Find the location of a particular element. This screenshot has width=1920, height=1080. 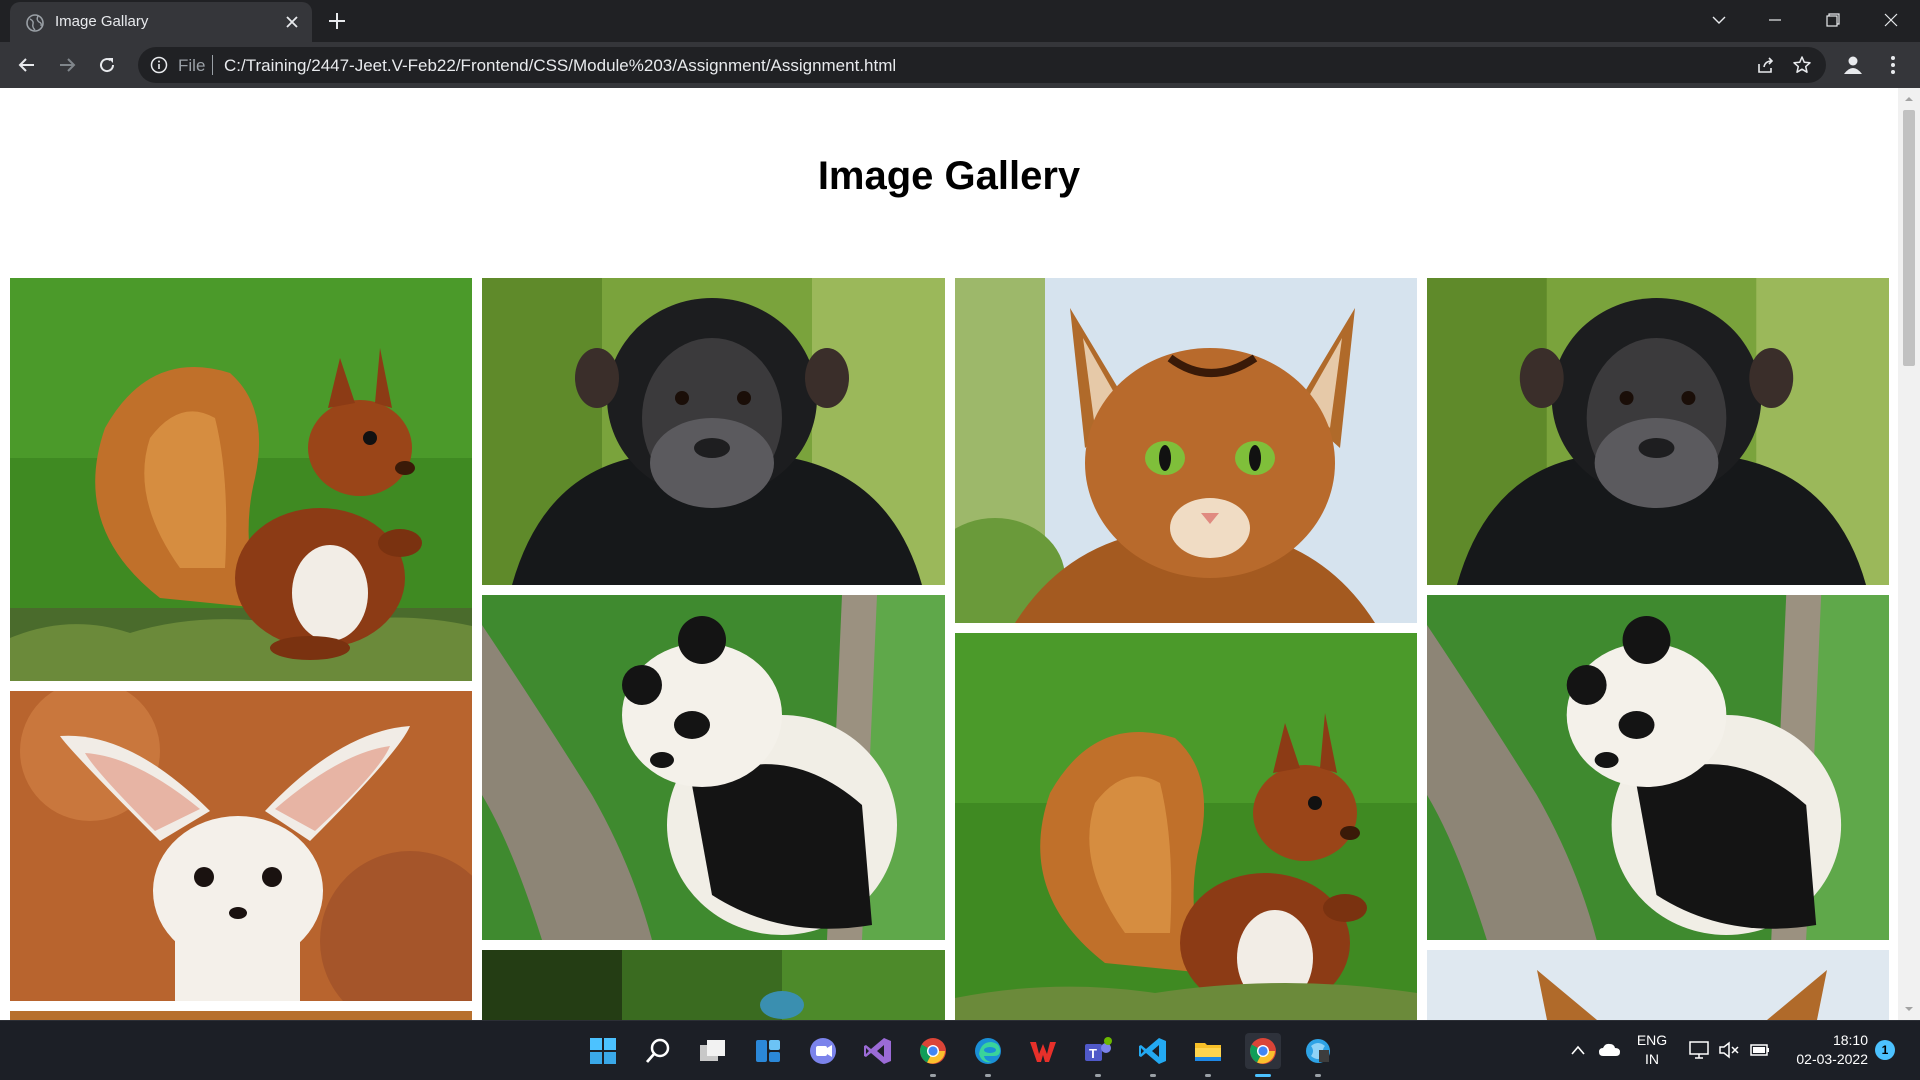

windows-start-icon is located at coordinates (603, 1051).